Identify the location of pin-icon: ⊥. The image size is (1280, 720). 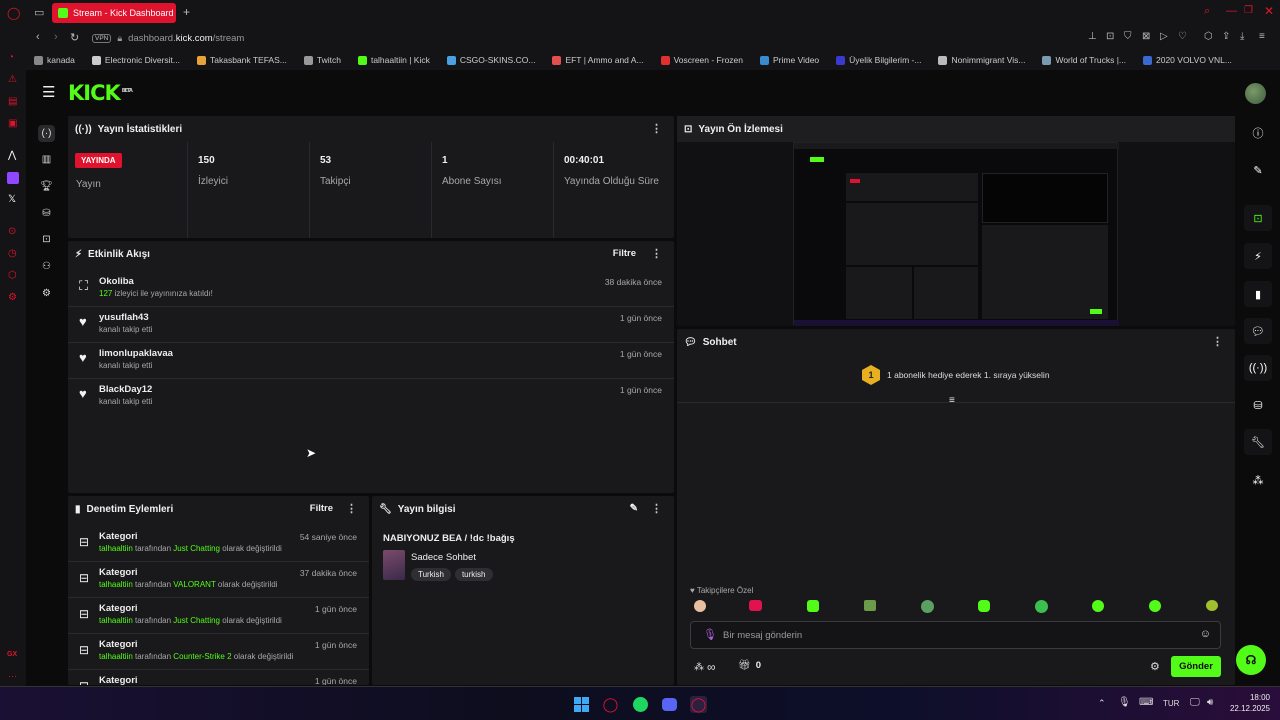
(1092, 36).